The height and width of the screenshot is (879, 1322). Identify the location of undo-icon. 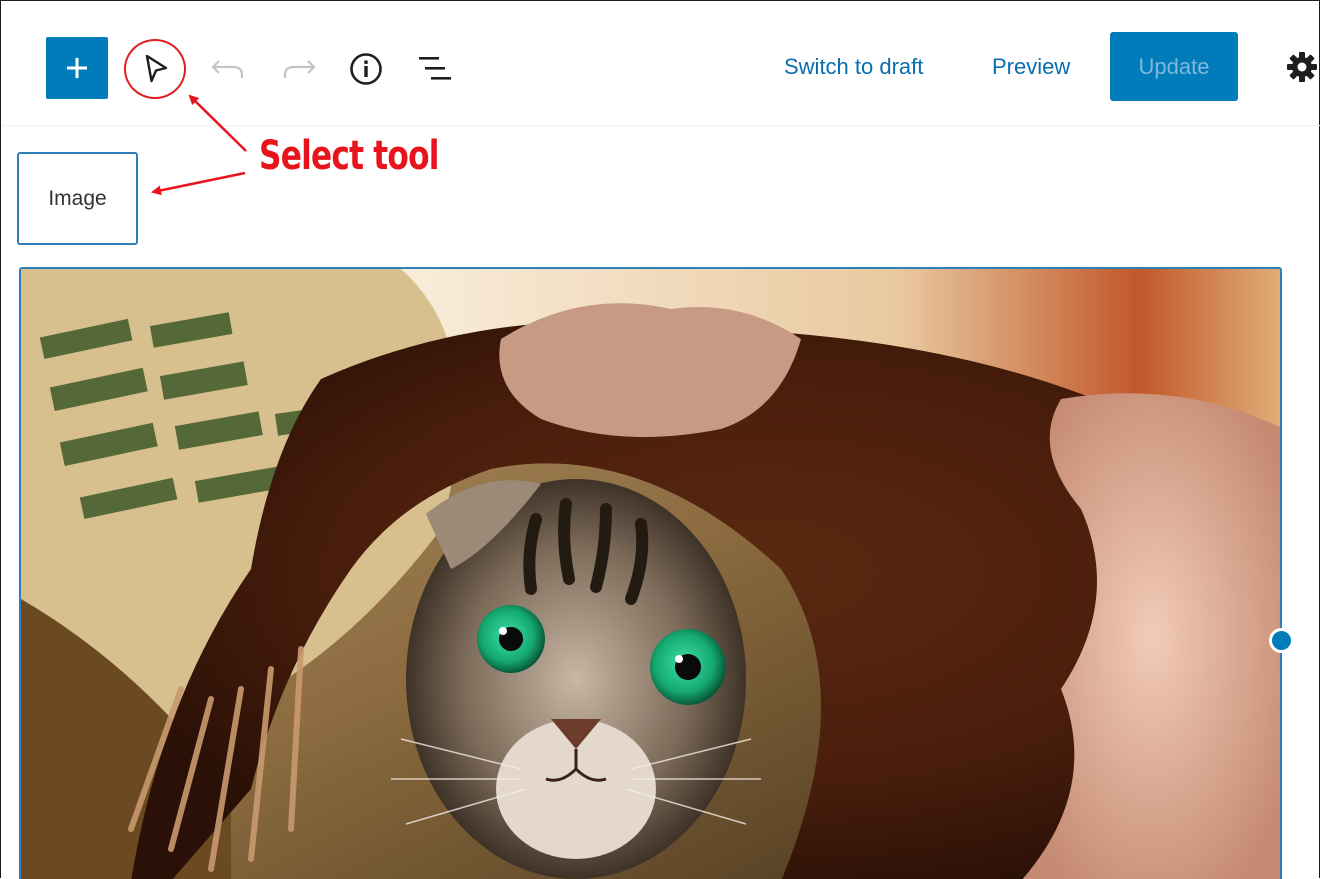
(227, 69).